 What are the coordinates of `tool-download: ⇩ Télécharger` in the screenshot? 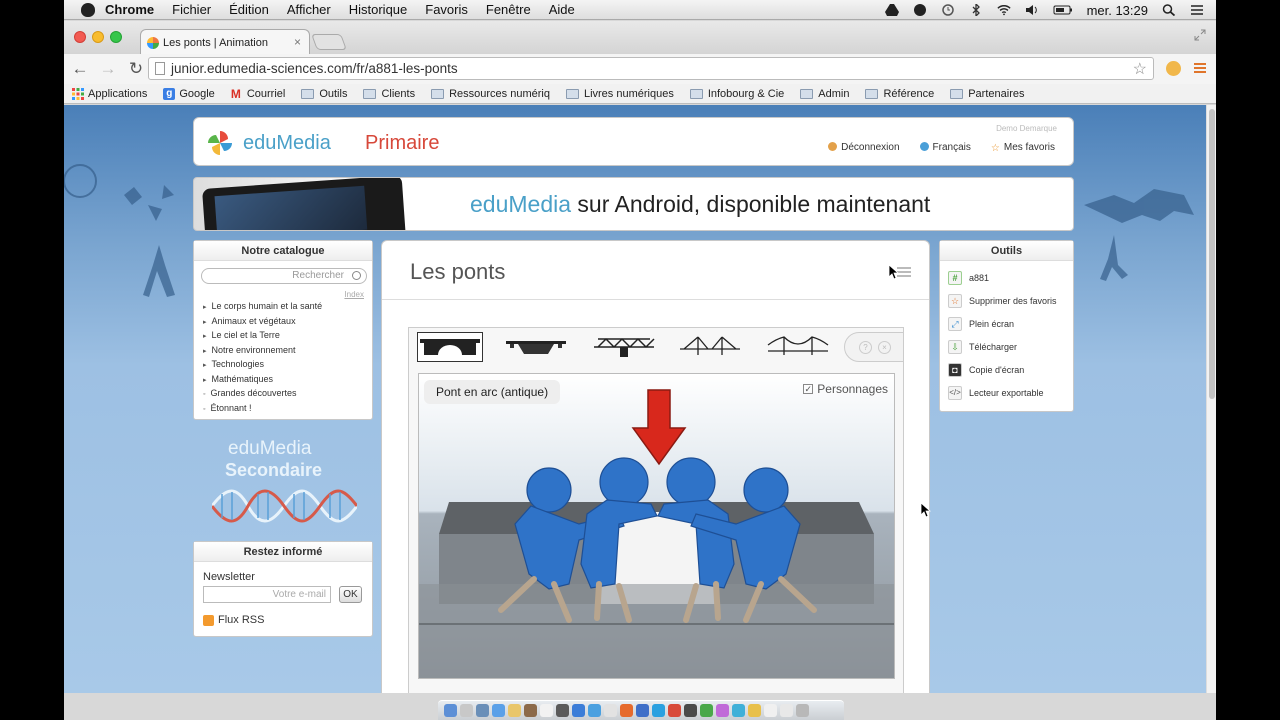 It's located at (982, 347).